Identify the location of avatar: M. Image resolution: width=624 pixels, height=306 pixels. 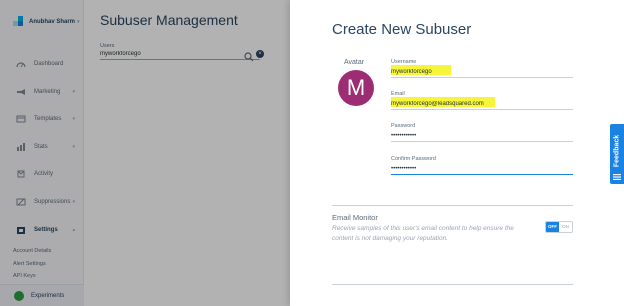
(356, 88).